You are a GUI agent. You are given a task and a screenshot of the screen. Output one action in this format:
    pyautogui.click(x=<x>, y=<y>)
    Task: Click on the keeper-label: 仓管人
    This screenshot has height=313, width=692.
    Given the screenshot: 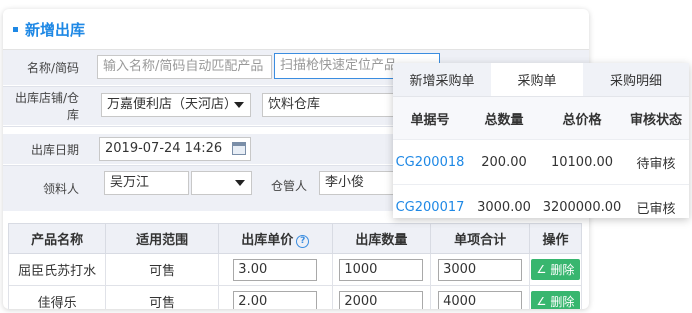 What is the action you would take?
    pyautogui.click(x=289, y=186)
    